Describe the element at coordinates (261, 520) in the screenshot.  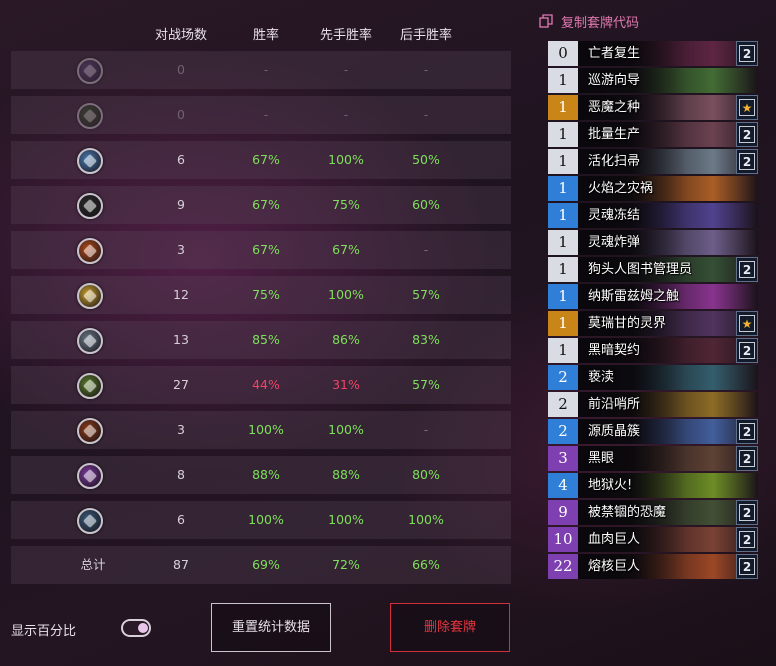
I see `stats-row: 6 100% 100% 100%` at that location.